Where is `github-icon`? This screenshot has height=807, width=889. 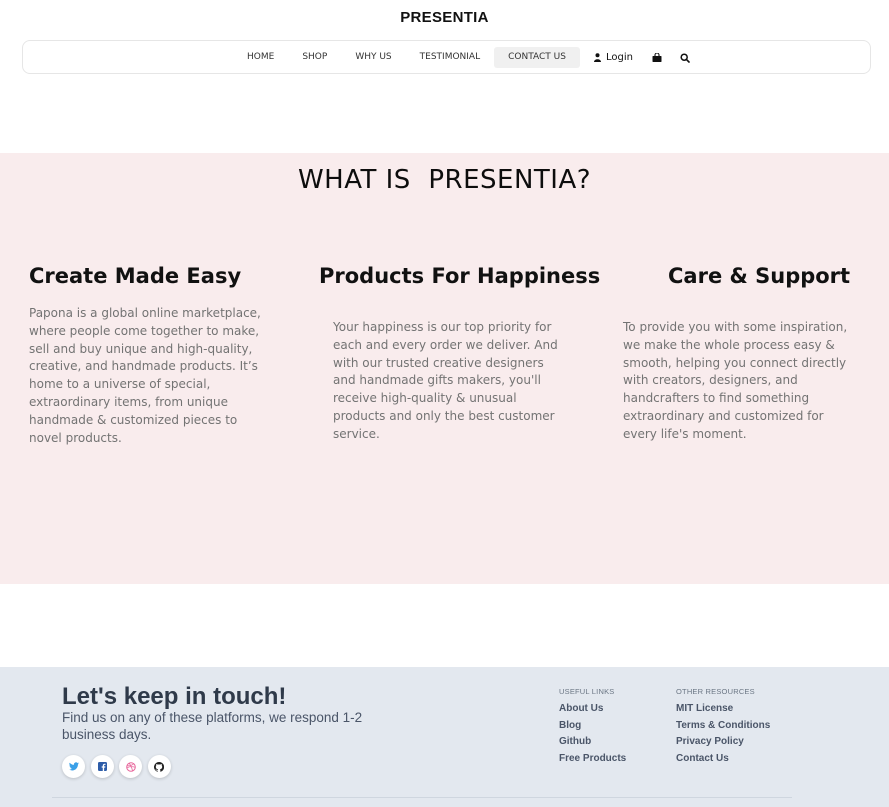
github-icon is located at coordinates (159, 766).